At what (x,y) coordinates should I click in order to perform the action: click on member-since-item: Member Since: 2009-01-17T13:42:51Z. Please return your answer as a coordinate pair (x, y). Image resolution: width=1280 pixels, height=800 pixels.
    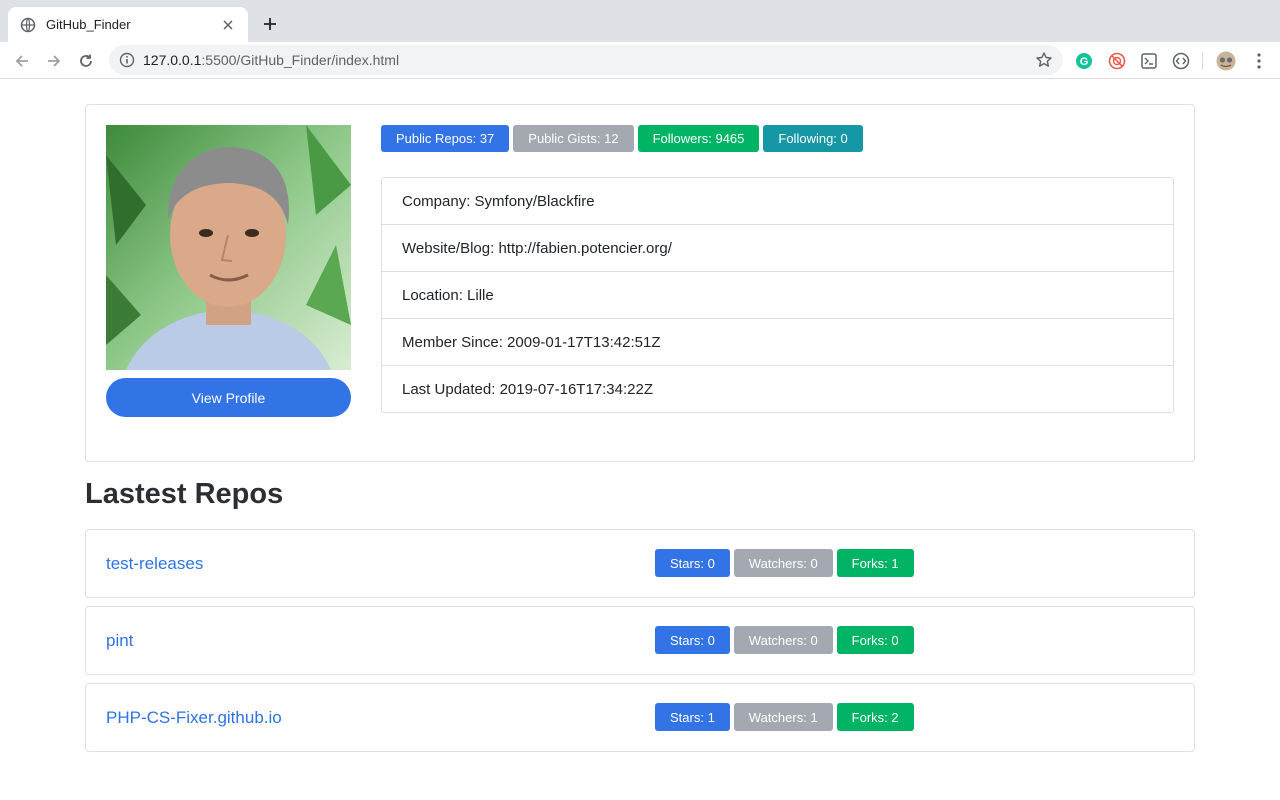
    Looking at the image, I should click on (777, 341).